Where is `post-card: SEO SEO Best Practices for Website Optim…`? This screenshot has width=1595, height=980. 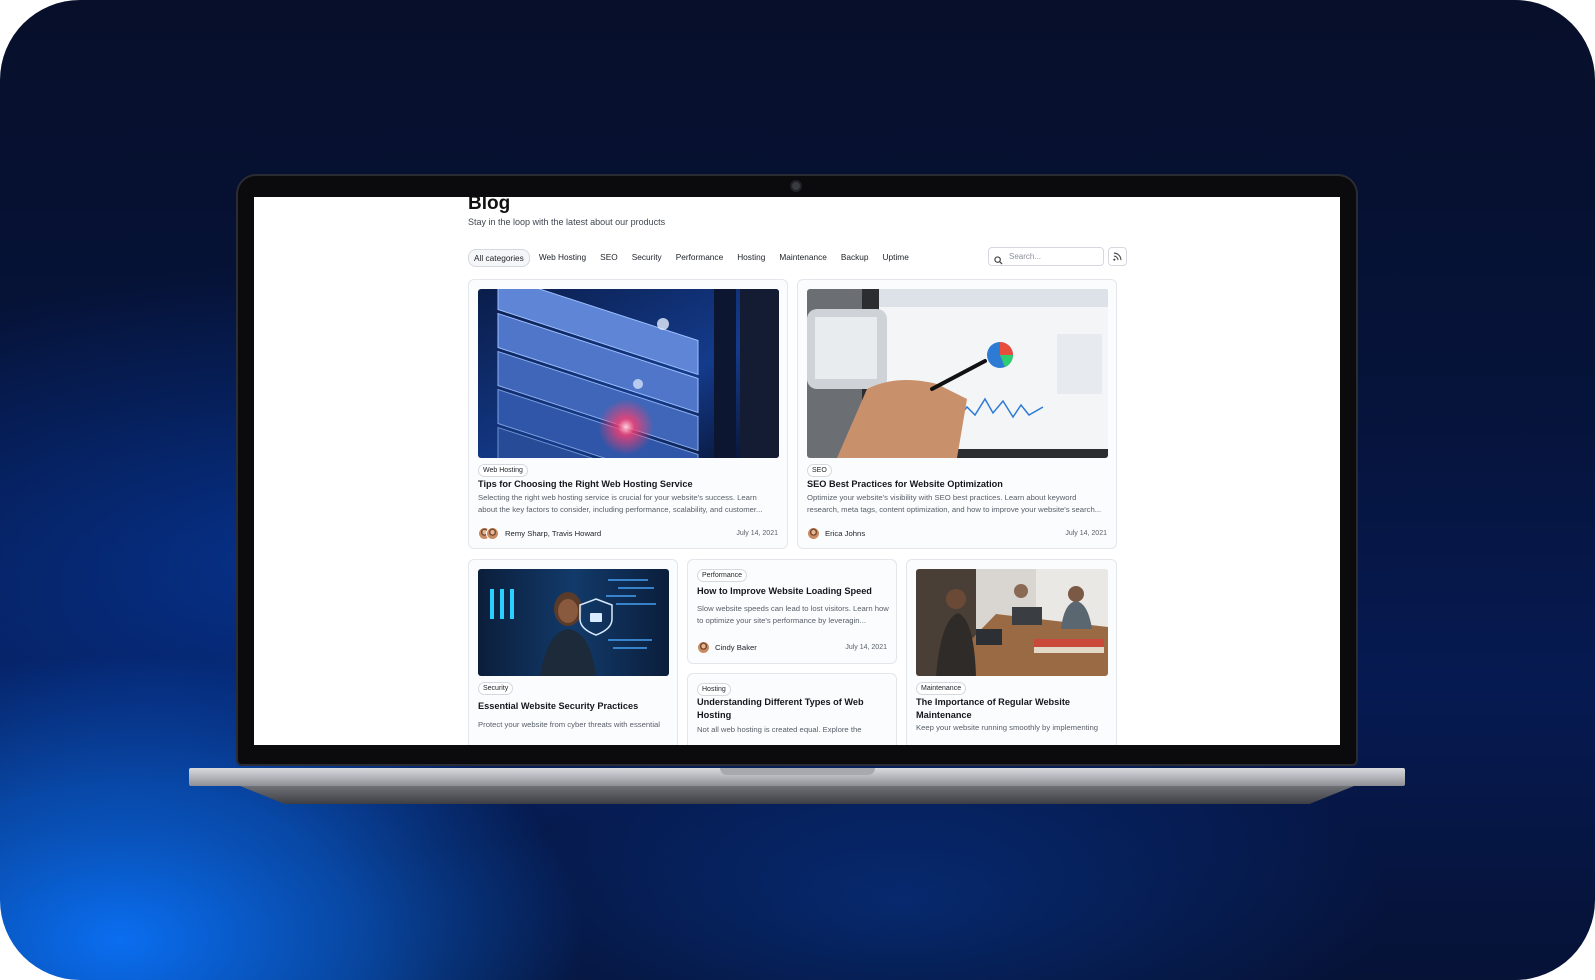
post-card: SEO SEO Best Practices for Website Optim… is located at coordinates (957, 414).